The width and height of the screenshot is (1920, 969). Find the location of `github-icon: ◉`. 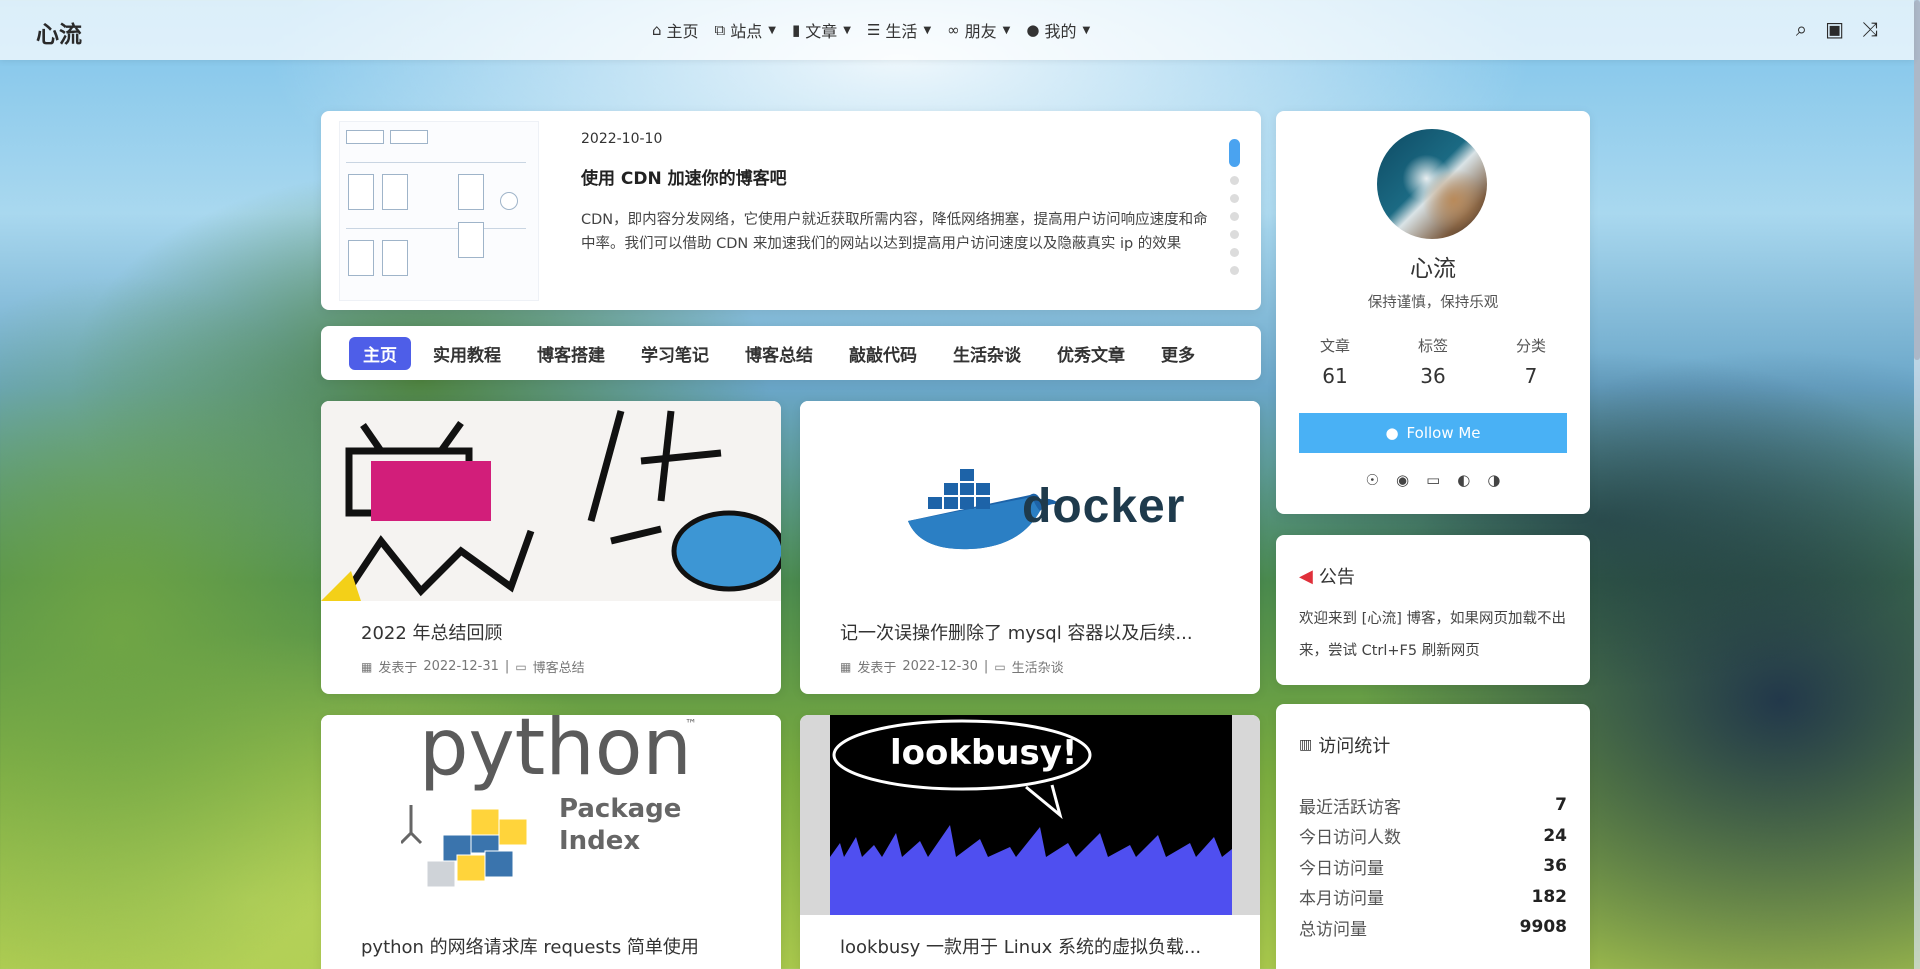

github-icon: ◉ is located at coordinates (1402, 480).